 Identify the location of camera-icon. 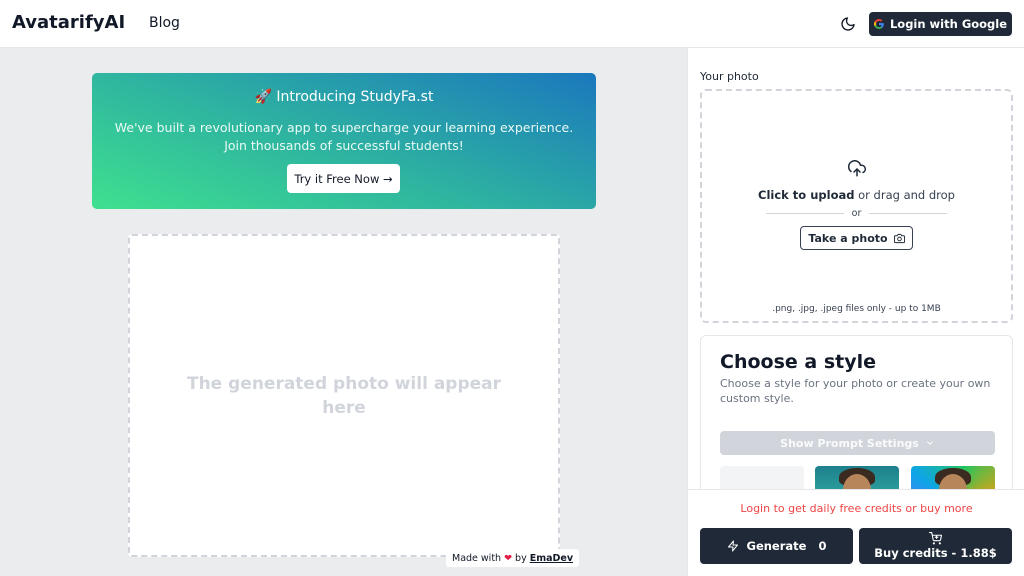
(899, 238).